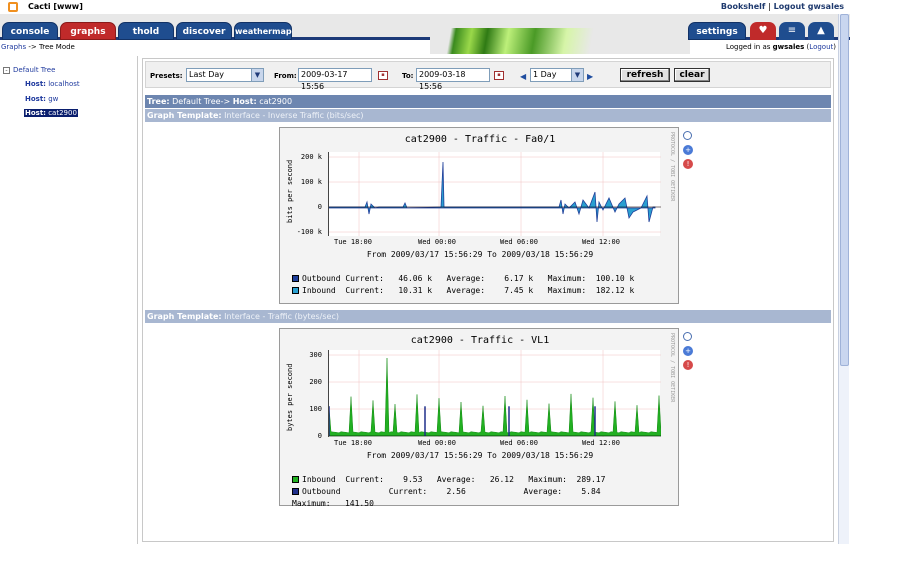  I want to click on tab-weathermap: weathermap, so click(263, 31).